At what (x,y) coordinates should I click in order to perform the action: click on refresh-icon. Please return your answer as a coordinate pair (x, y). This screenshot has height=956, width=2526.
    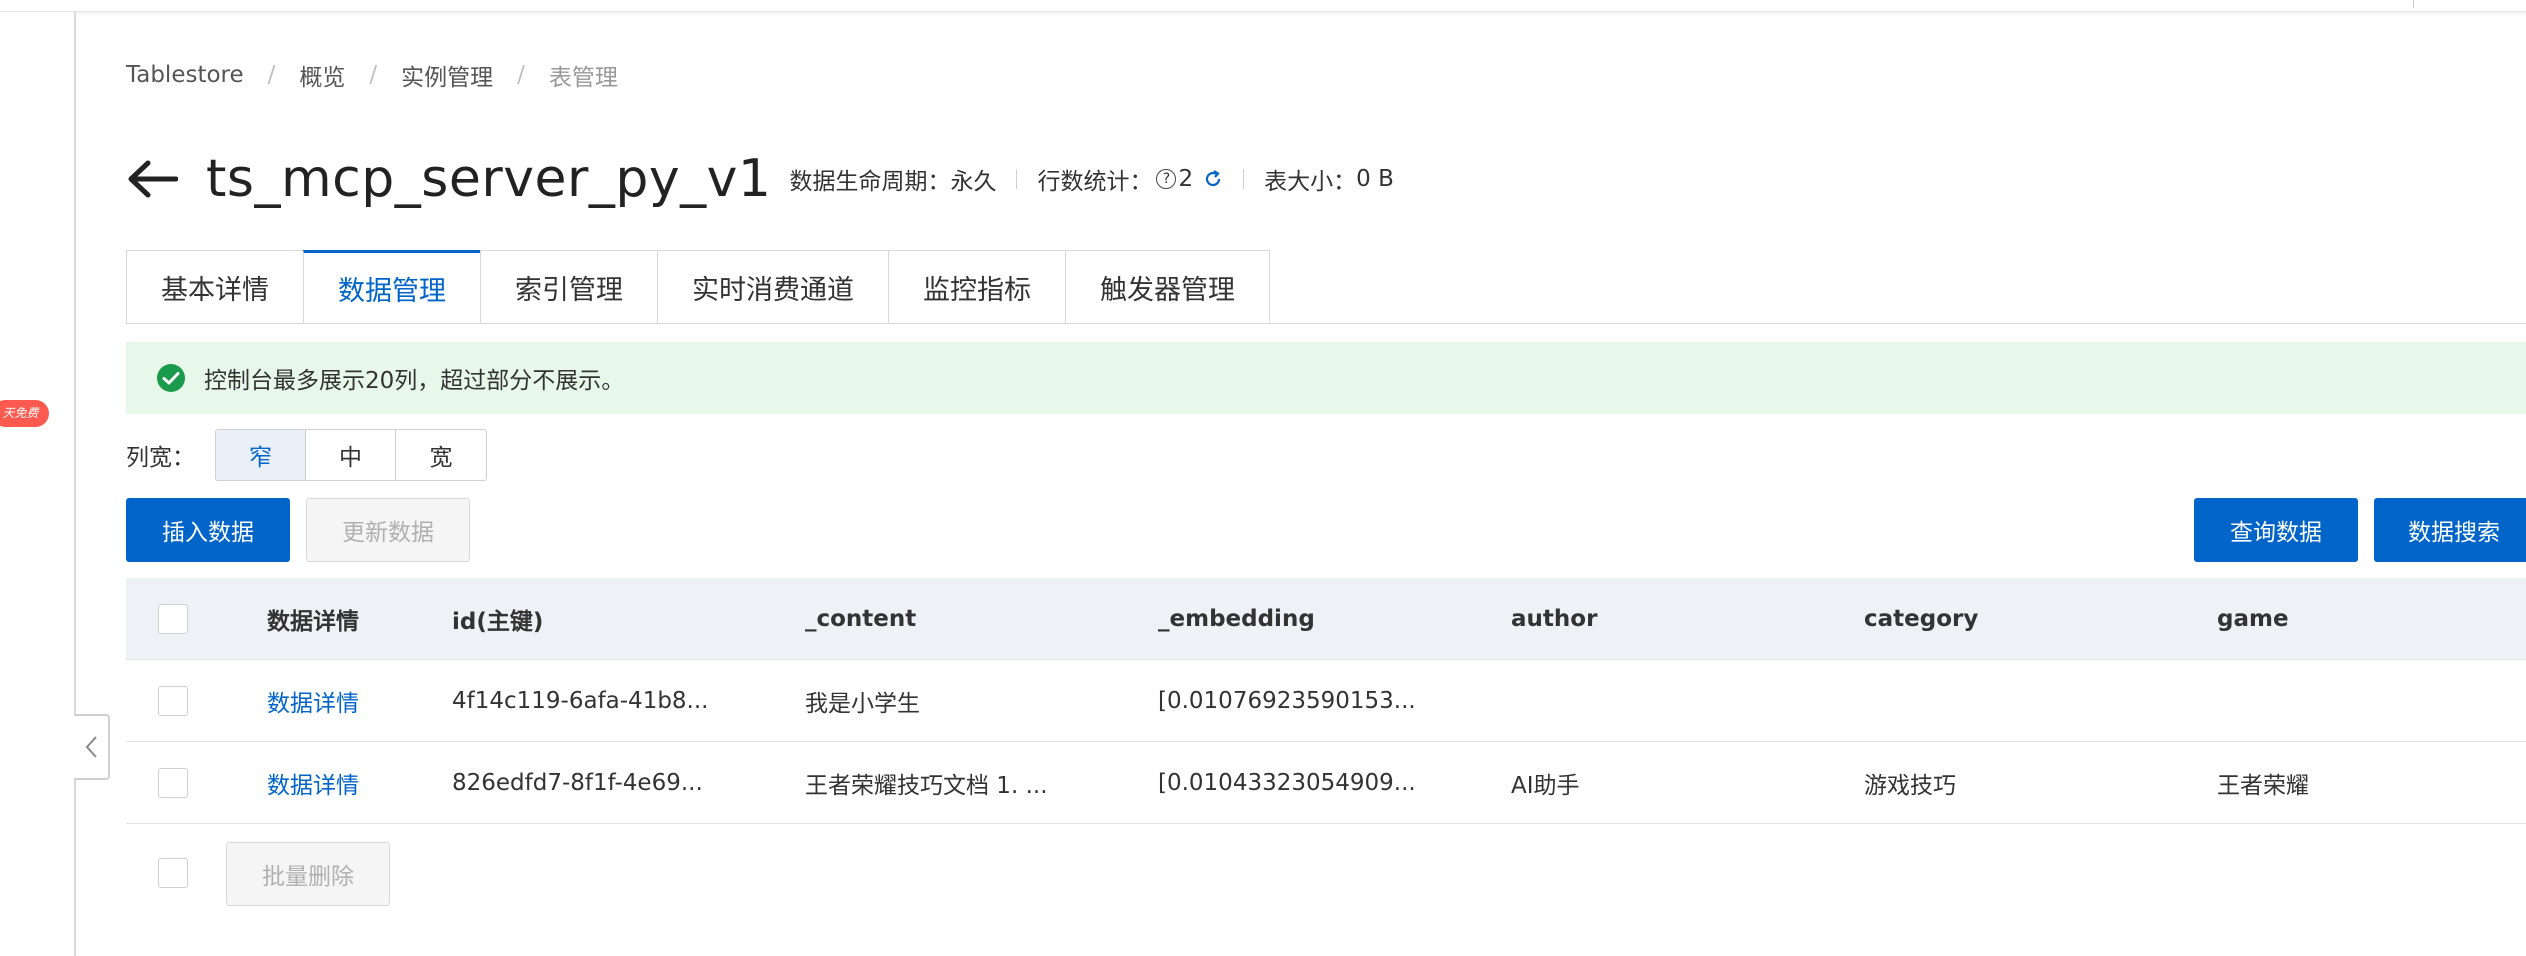
    Looking at the image, I should click on (1213, 179).